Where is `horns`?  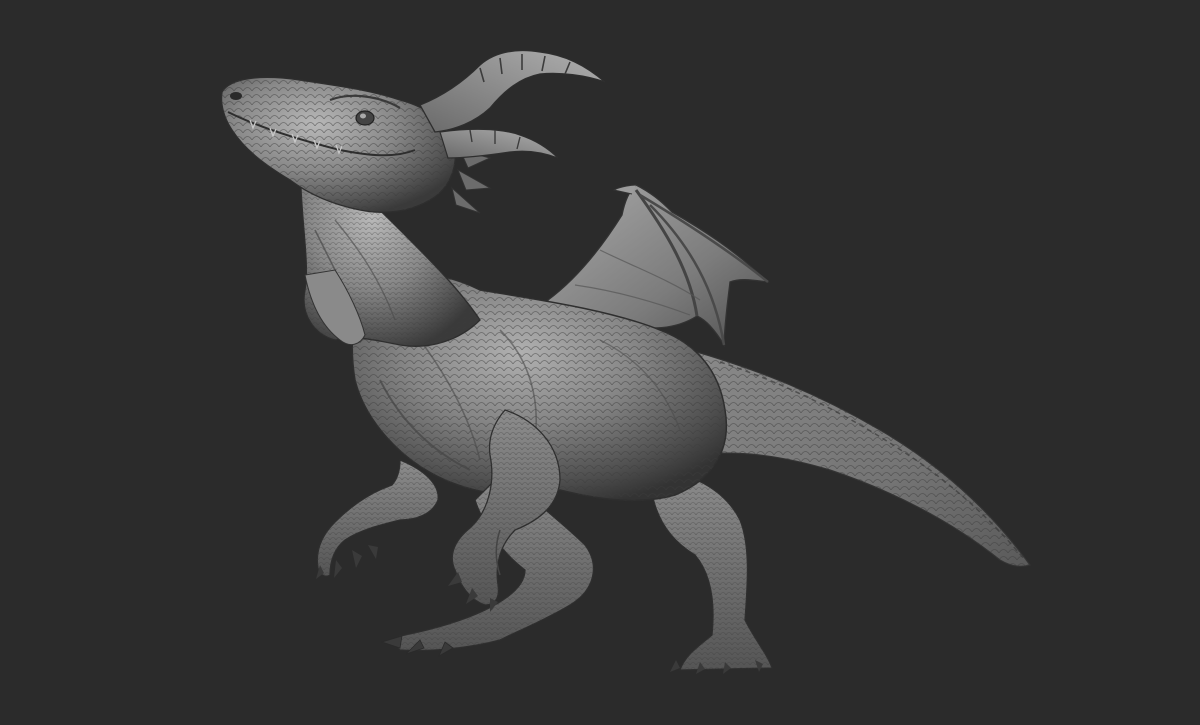 horns is located at coordinates (512, 104).